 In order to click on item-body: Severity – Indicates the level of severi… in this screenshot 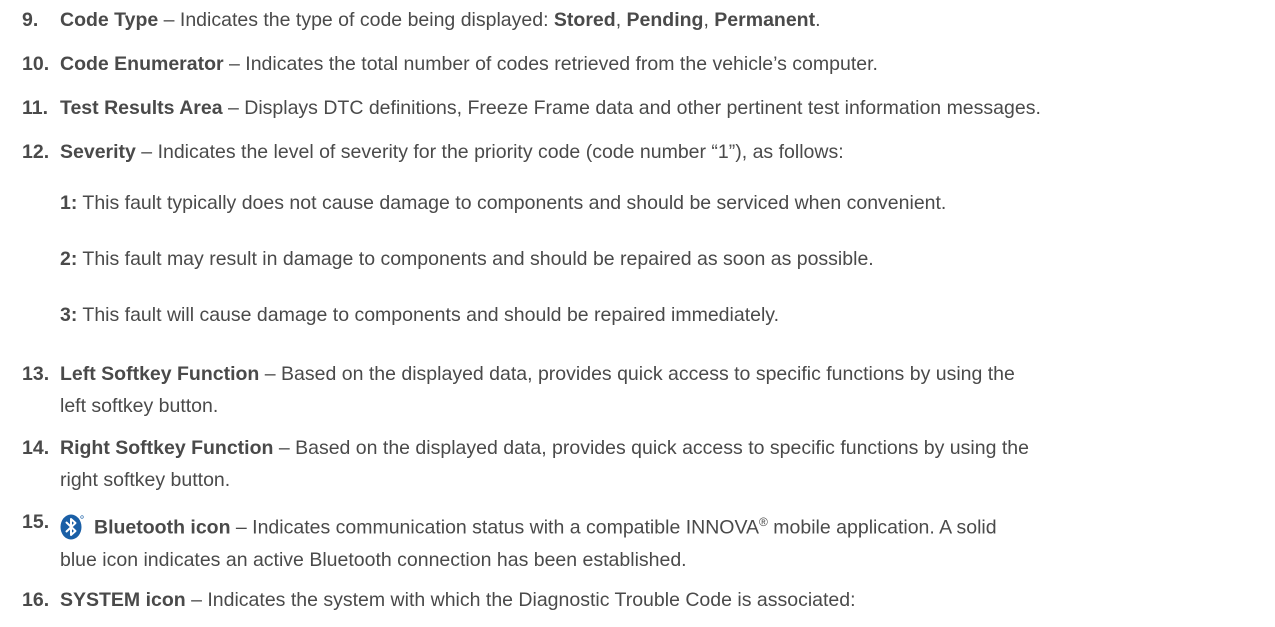, I will do `click(658, 152)`.